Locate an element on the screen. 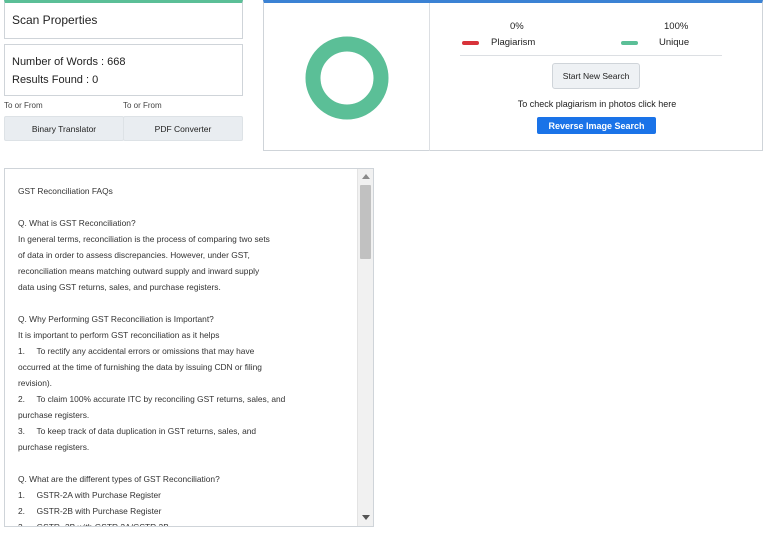 The width and height of the screenshot is (769, 545). pdf-converter-button: PDF Converter is located at coordinates (183, 128).